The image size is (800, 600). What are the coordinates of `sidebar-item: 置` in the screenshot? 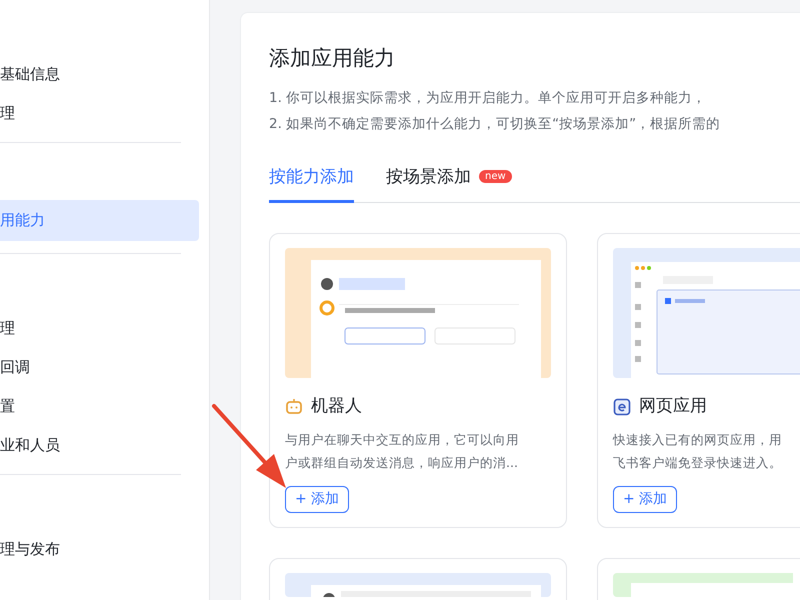 It's located at (99, 406).